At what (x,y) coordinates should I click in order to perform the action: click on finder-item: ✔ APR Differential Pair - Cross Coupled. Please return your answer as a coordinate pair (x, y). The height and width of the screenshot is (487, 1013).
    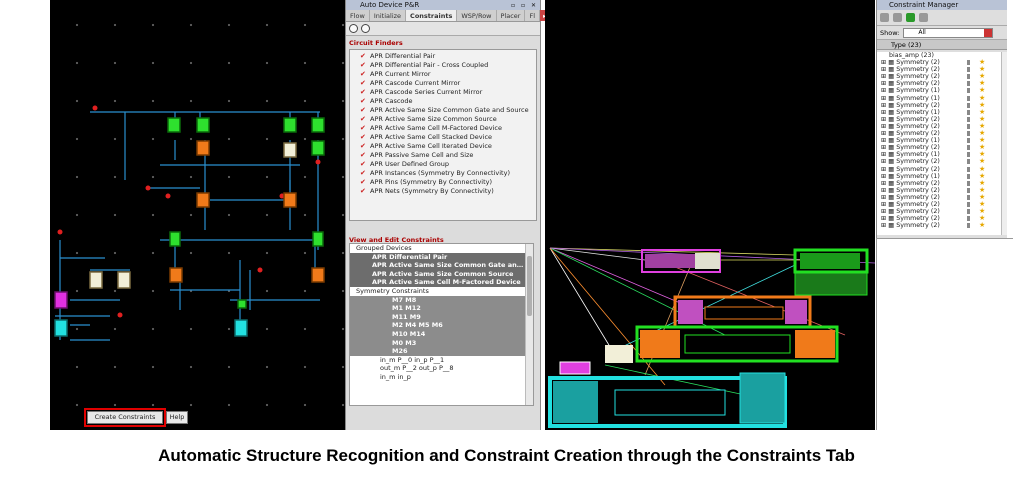
    Looking at the image, I should click on (443, 65).